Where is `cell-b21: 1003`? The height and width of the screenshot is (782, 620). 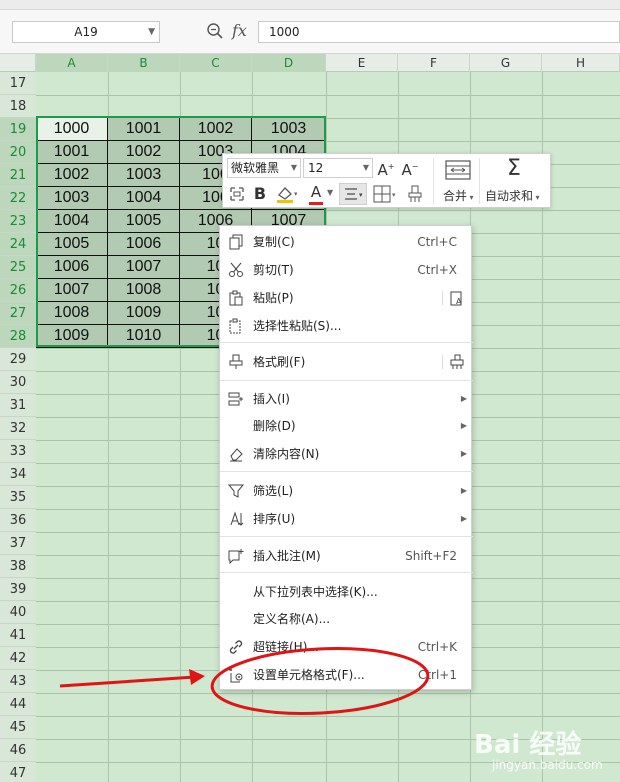 cell-b21: 1003 is located at coordinates (144, 175).